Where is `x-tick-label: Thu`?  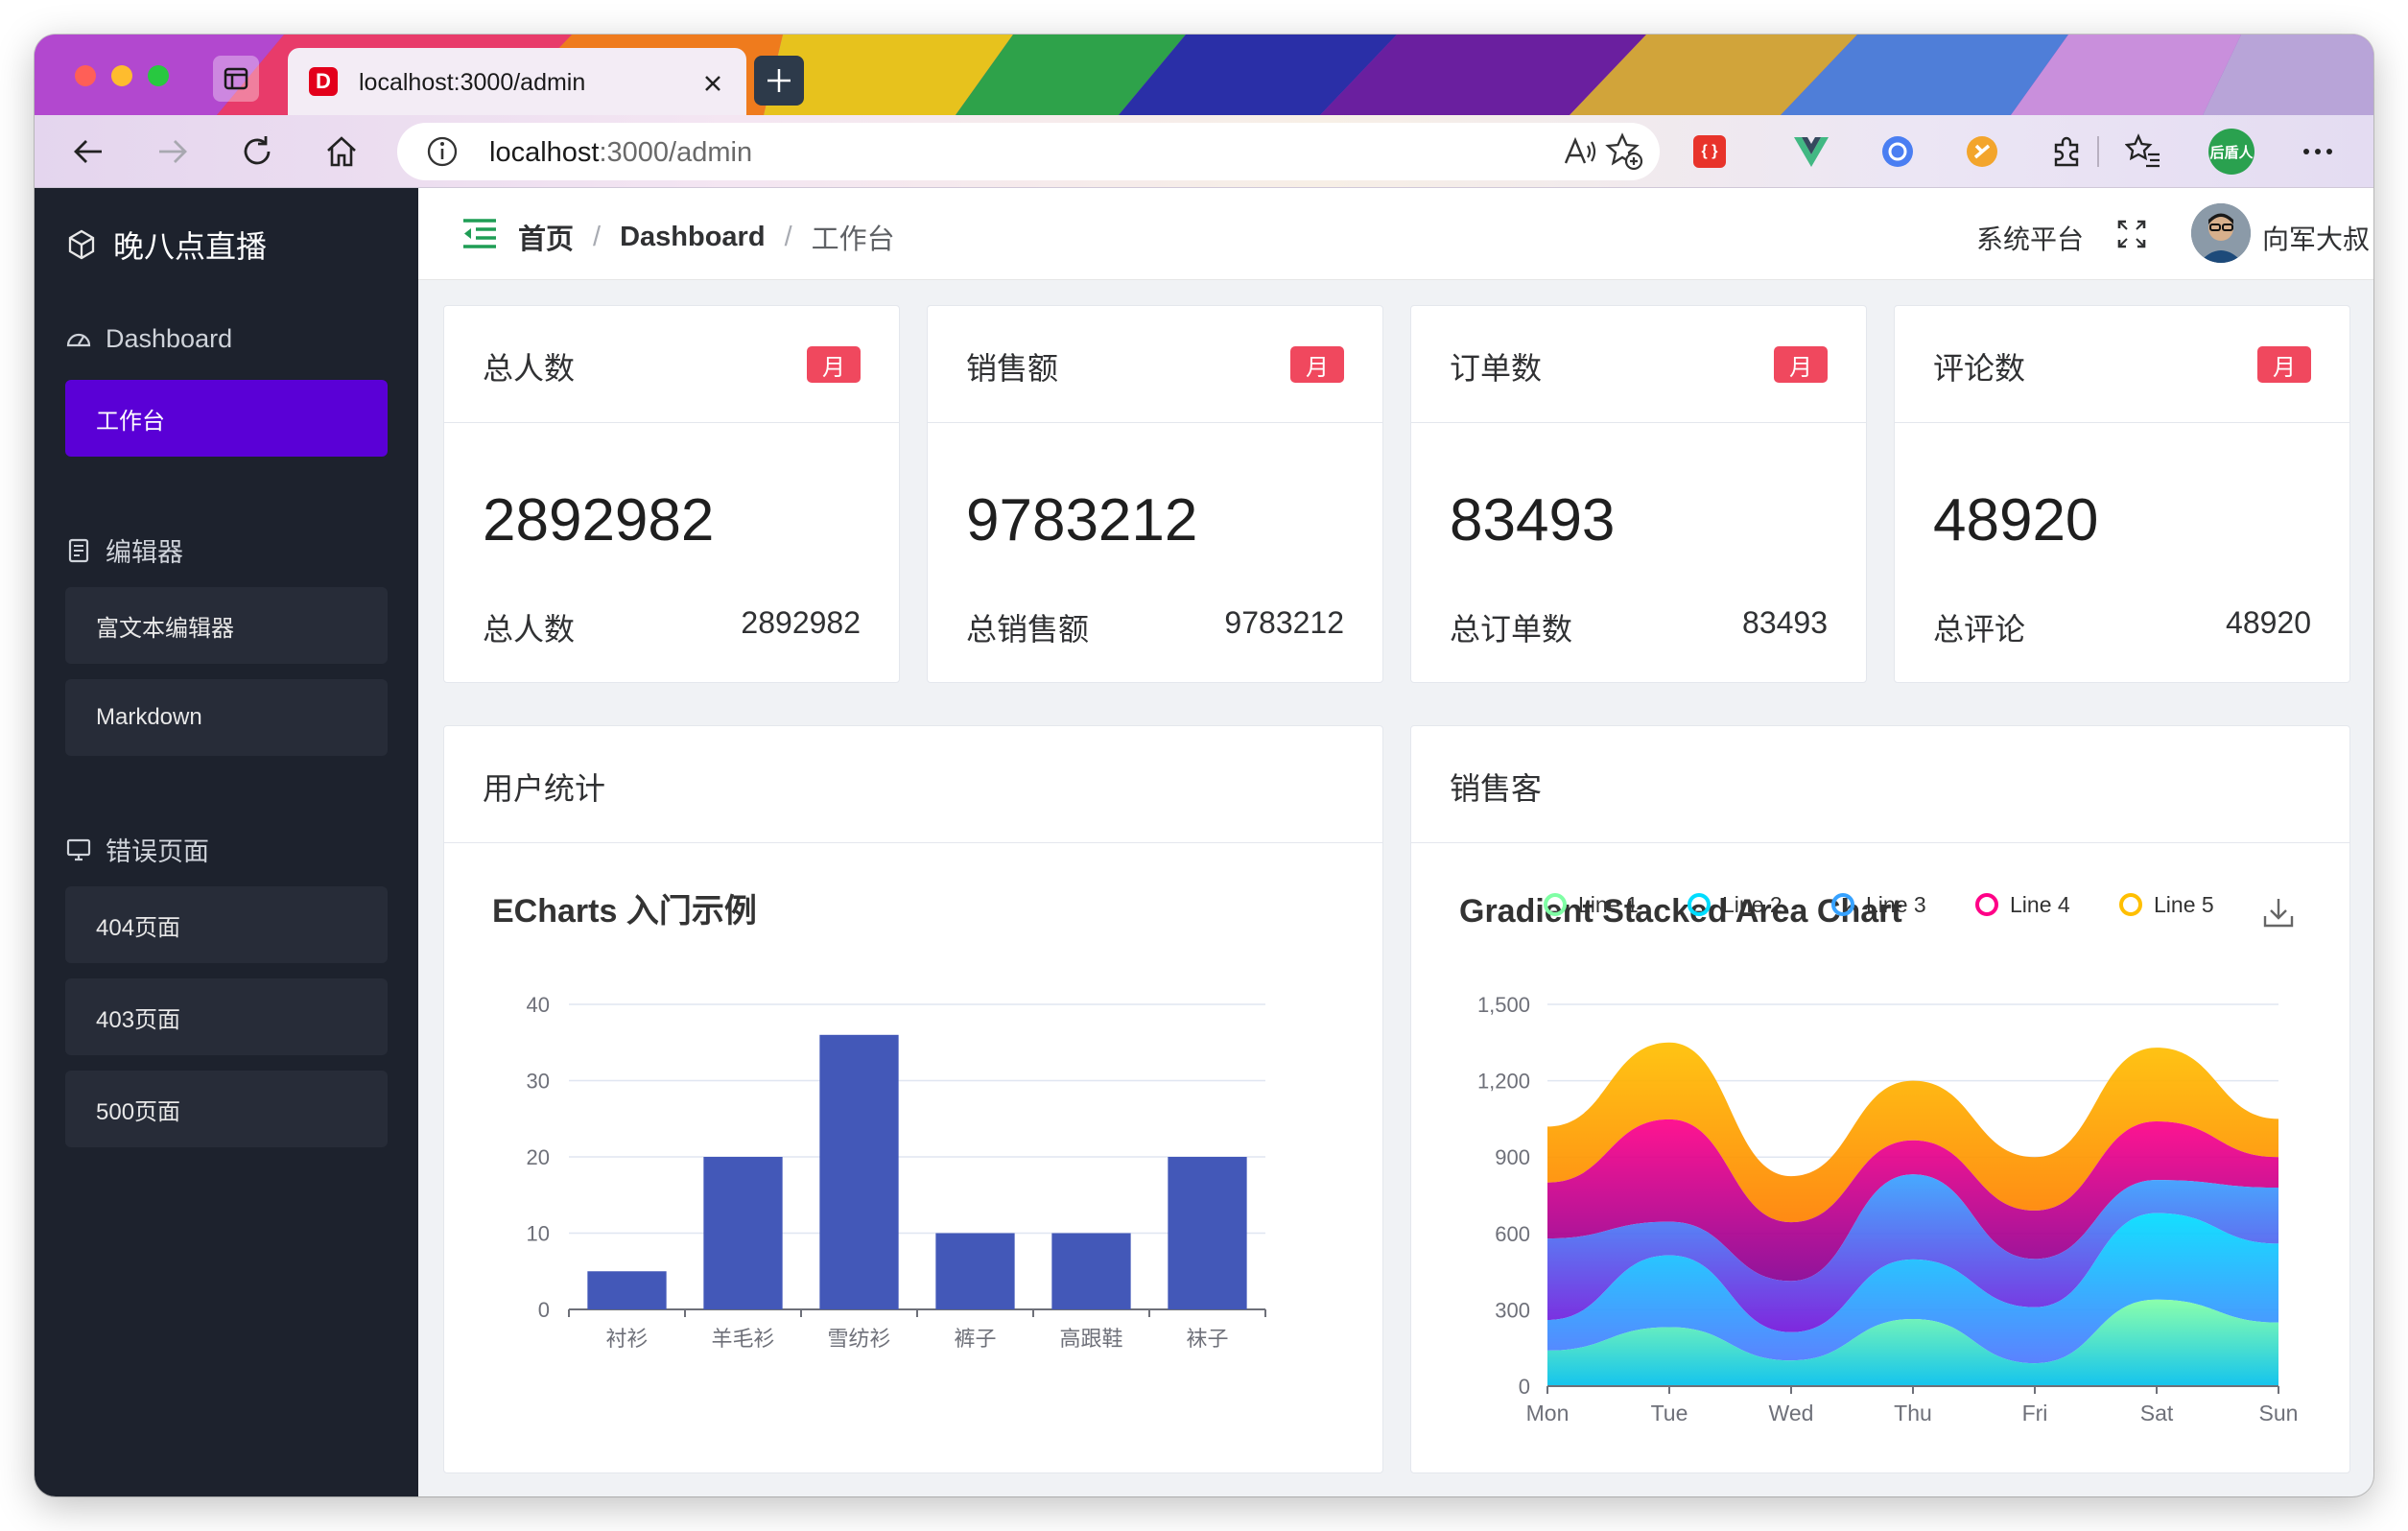 x-tick-label: Thu is located at coordinates (1913, 1413).